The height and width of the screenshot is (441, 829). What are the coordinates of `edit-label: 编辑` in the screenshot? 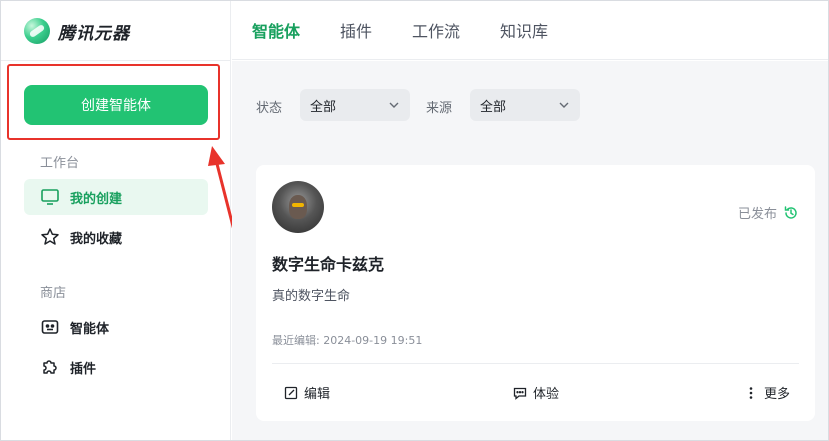 It's located at (317, 394).